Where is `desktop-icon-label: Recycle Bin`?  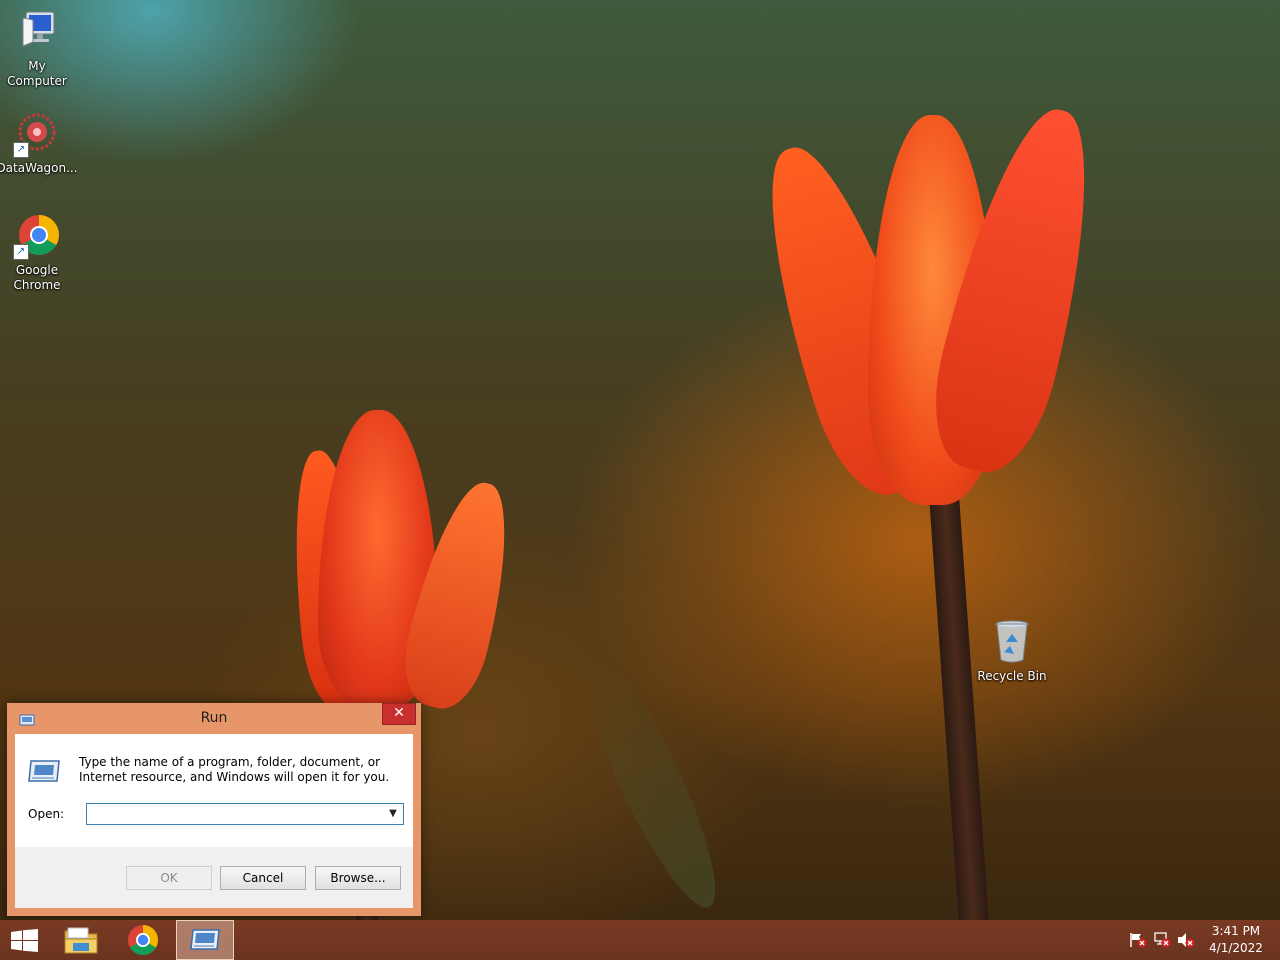
desktop-icon-label: Recycle Bin is located at coordinates (1012, 676).